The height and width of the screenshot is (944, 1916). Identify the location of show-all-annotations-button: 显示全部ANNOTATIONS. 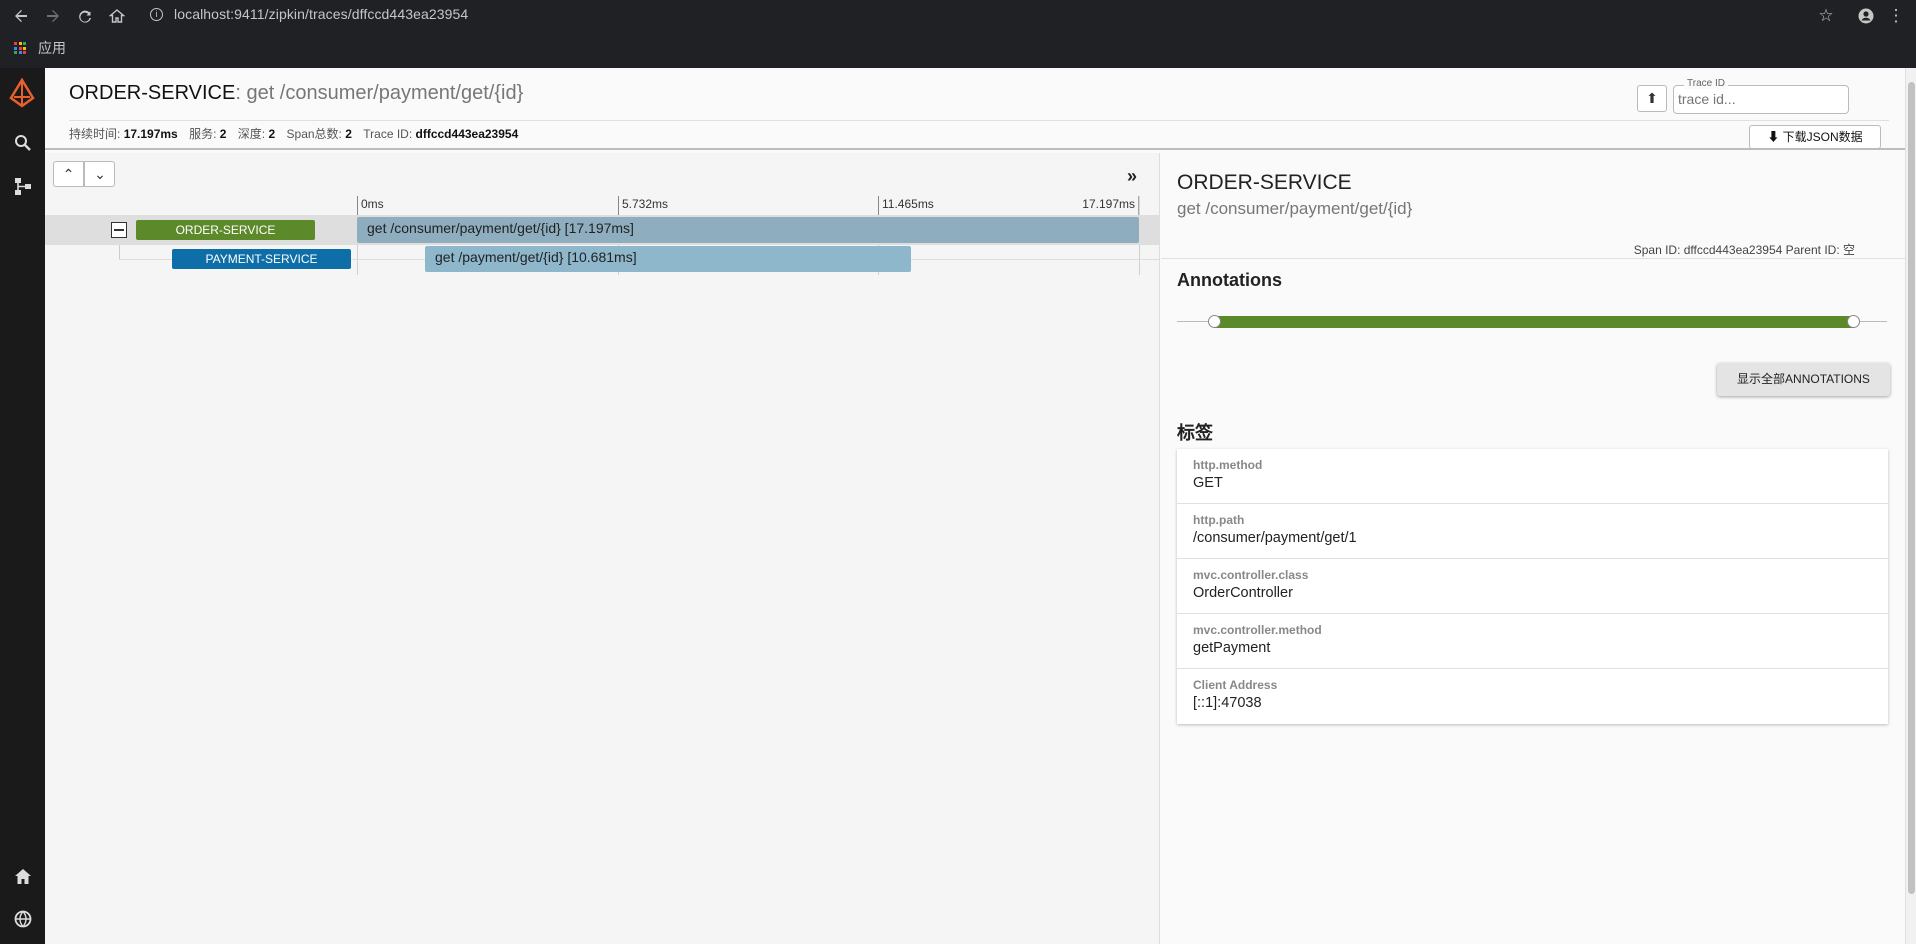
(1803, 379).